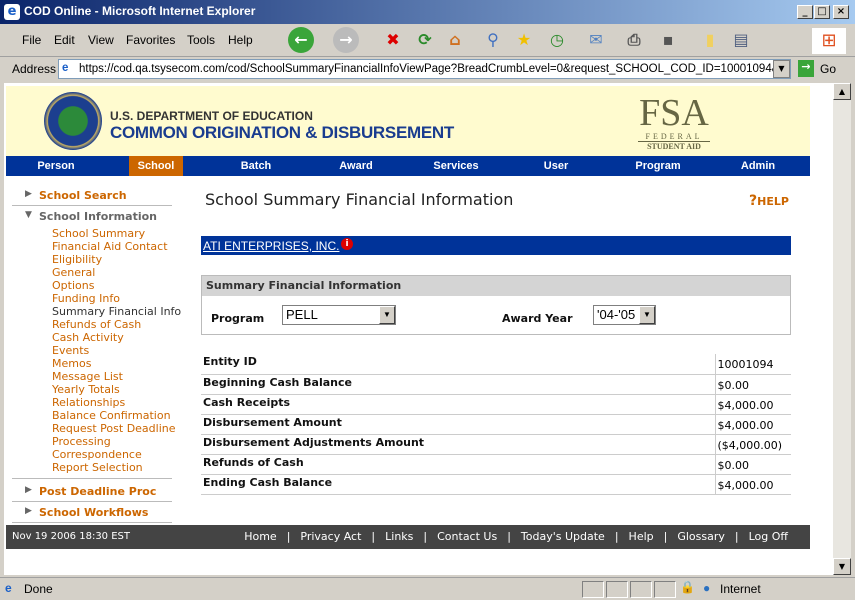 Image resolution: width=855 pixels, height=600 pixels. I want to click on sidebar-item-financial-aid-contact: Financial Aid Contact, so click(92, 246).